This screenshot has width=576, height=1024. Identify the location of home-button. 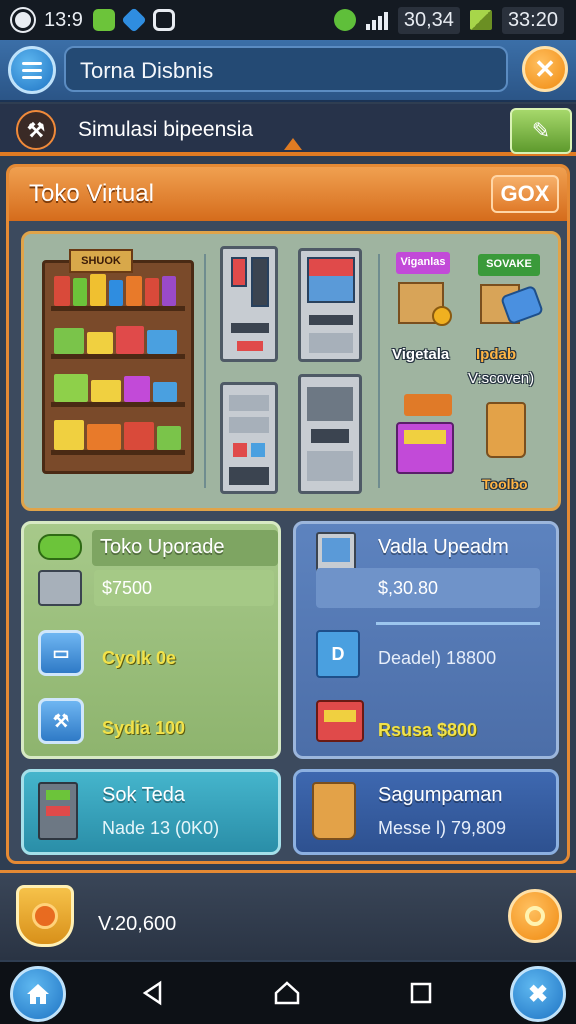
(38, 994).